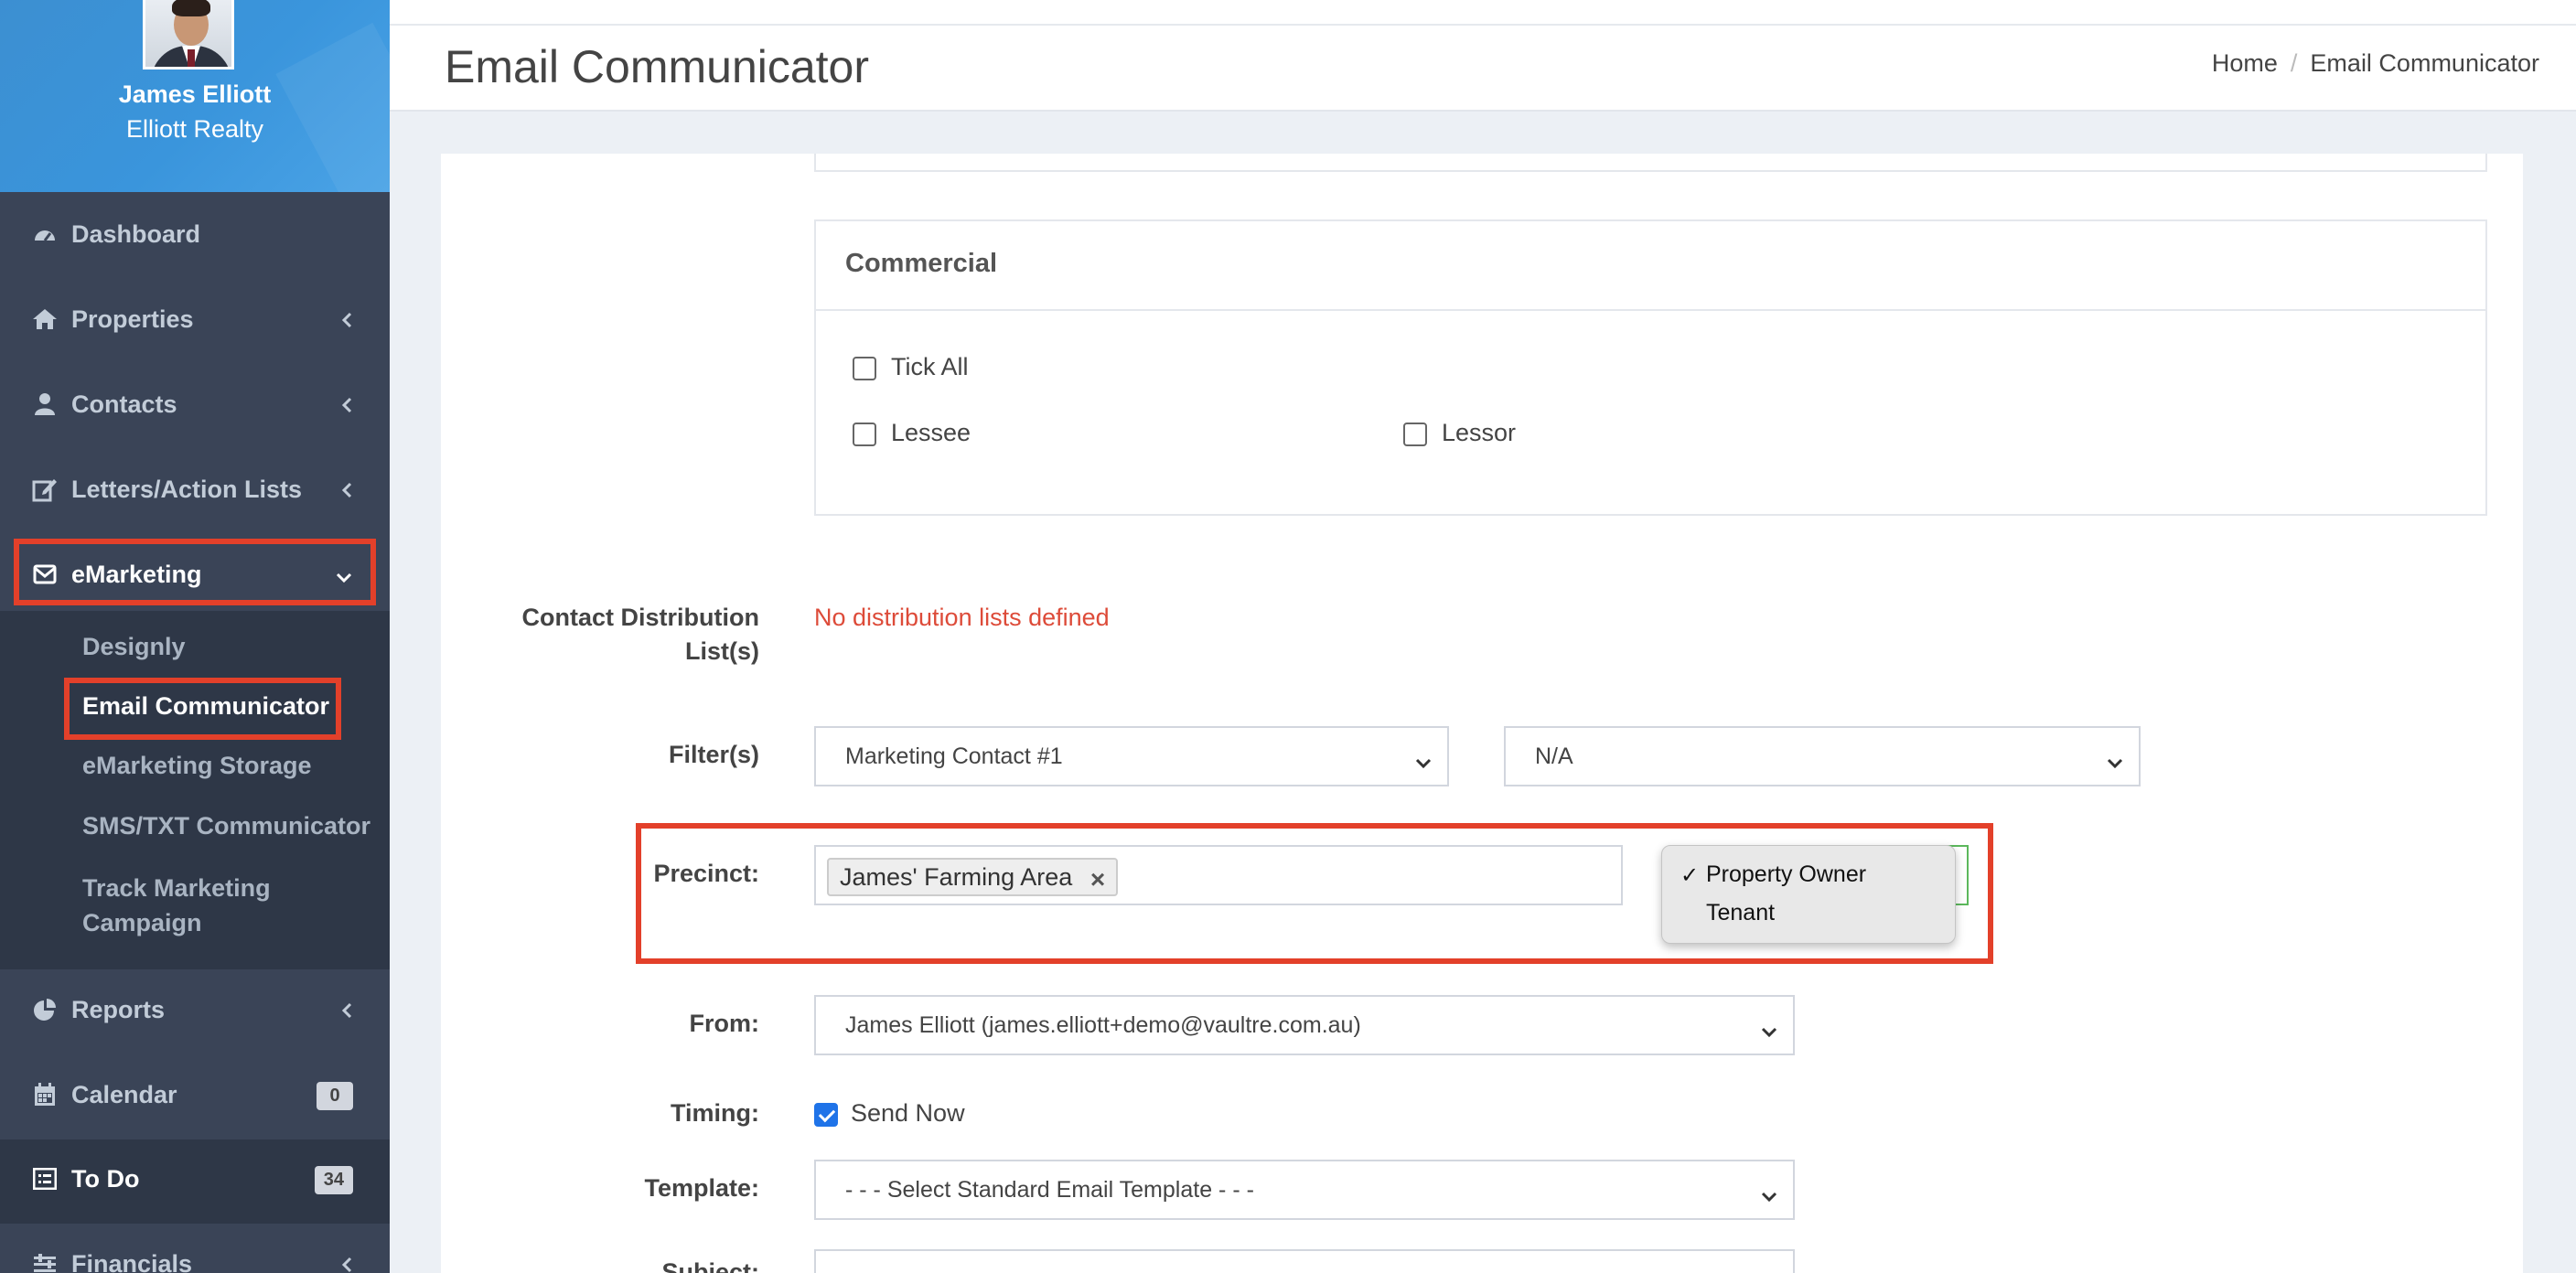  What do you see at coordinates (1415, 434) in the screenshot?
I see `lessor-checkbox` at bounding box center [1415, 434].